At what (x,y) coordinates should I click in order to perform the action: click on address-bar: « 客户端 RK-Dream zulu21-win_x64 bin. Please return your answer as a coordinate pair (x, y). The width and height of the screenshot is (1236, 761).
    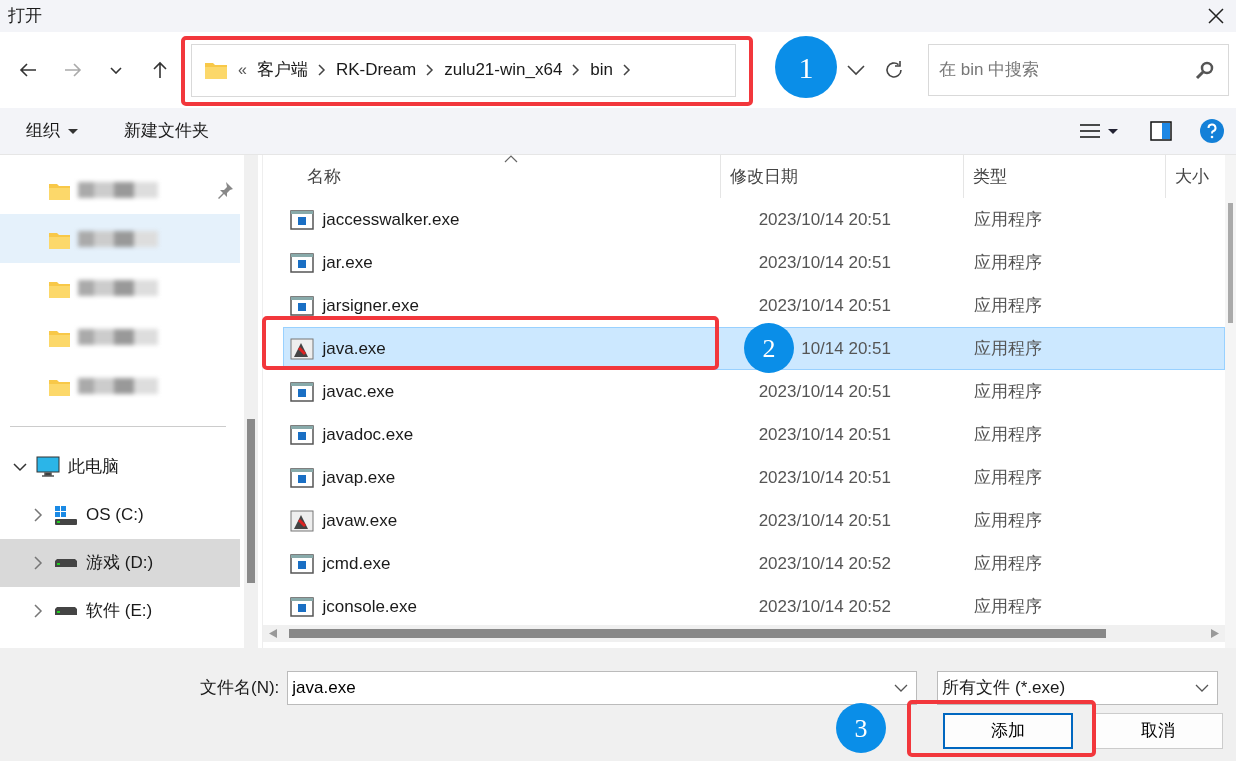
    Looking at the image, I should click on (463, 70).